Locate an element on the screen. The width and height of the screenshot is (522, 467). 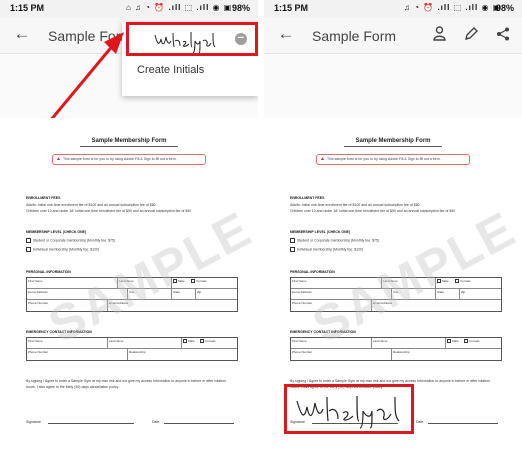
status-bar: 1:15 PM ♫ ◔ ⏰ .ıll ⬚ .ıll ◉ ▣ 98% is located at coordinates (393, 9).